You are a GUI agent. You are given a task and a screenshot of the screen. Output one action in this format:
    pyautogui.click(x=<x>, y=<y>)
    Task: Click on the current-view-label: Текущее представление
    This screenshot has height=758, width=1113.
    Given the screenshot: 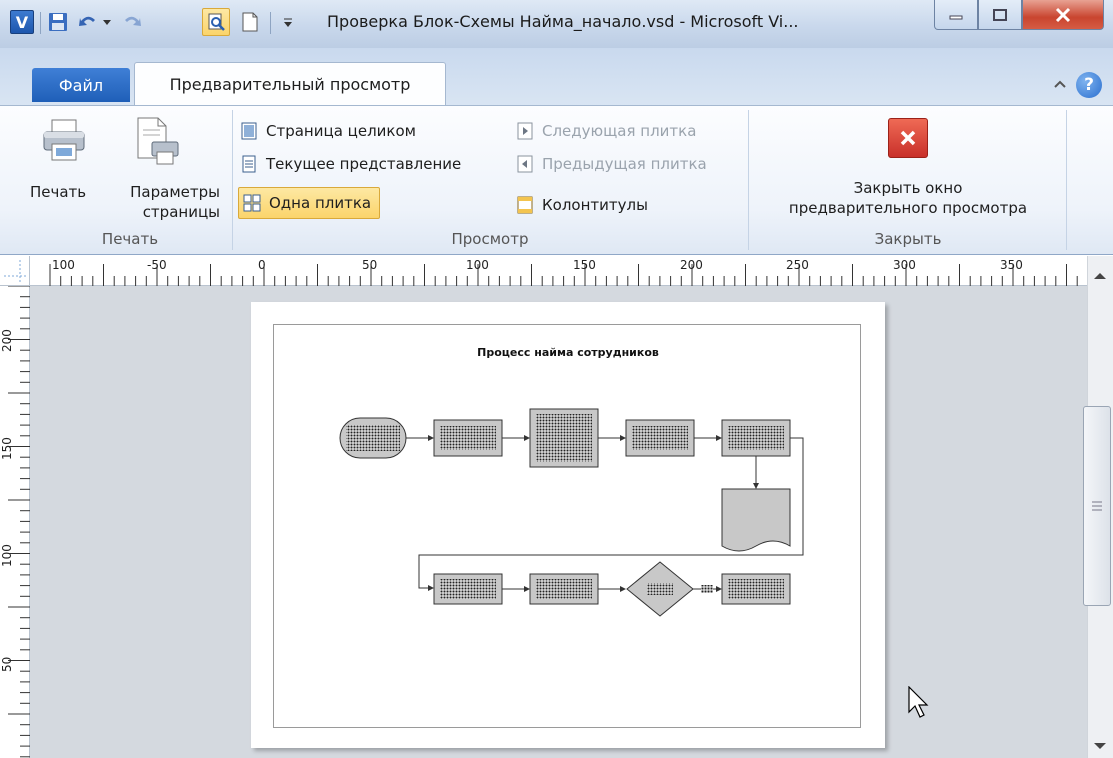 What is the action you would take?
    pyautogui.click(x=364, y=164)
    